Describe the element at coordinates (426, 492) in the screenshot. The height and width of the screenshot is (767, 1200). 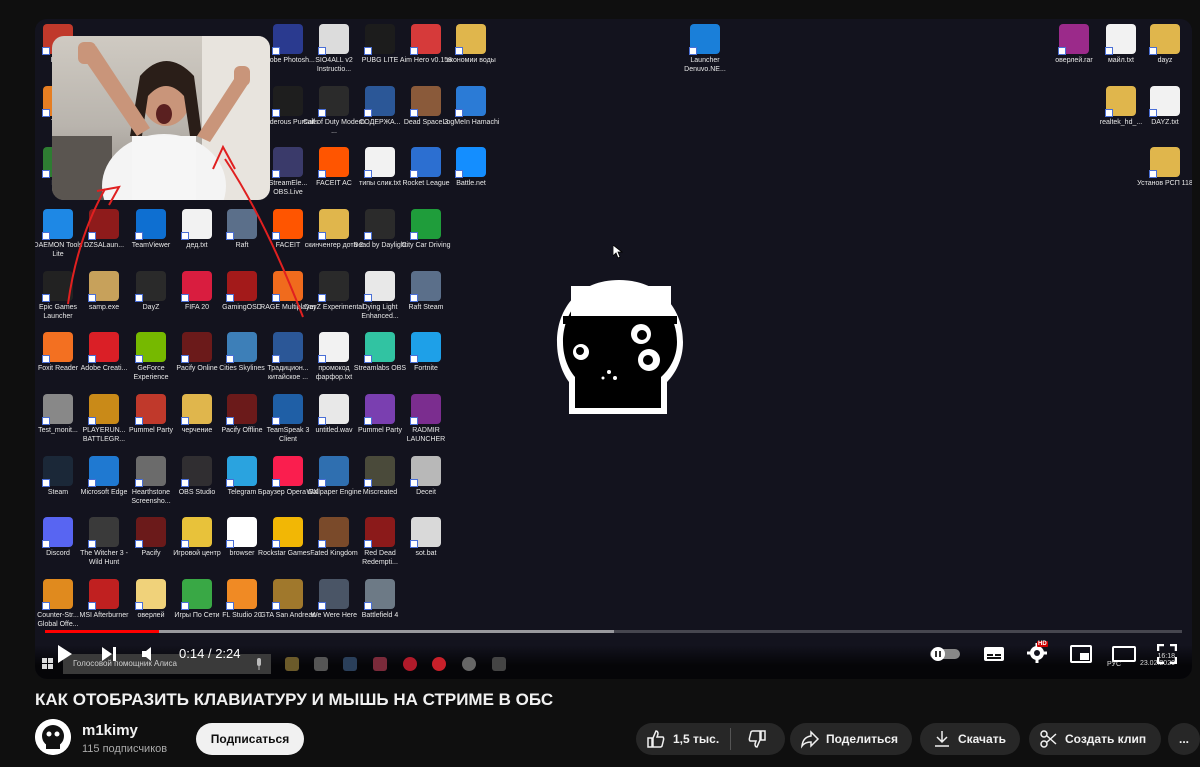
I see `desktop-icon-label: Deceit` at that location.